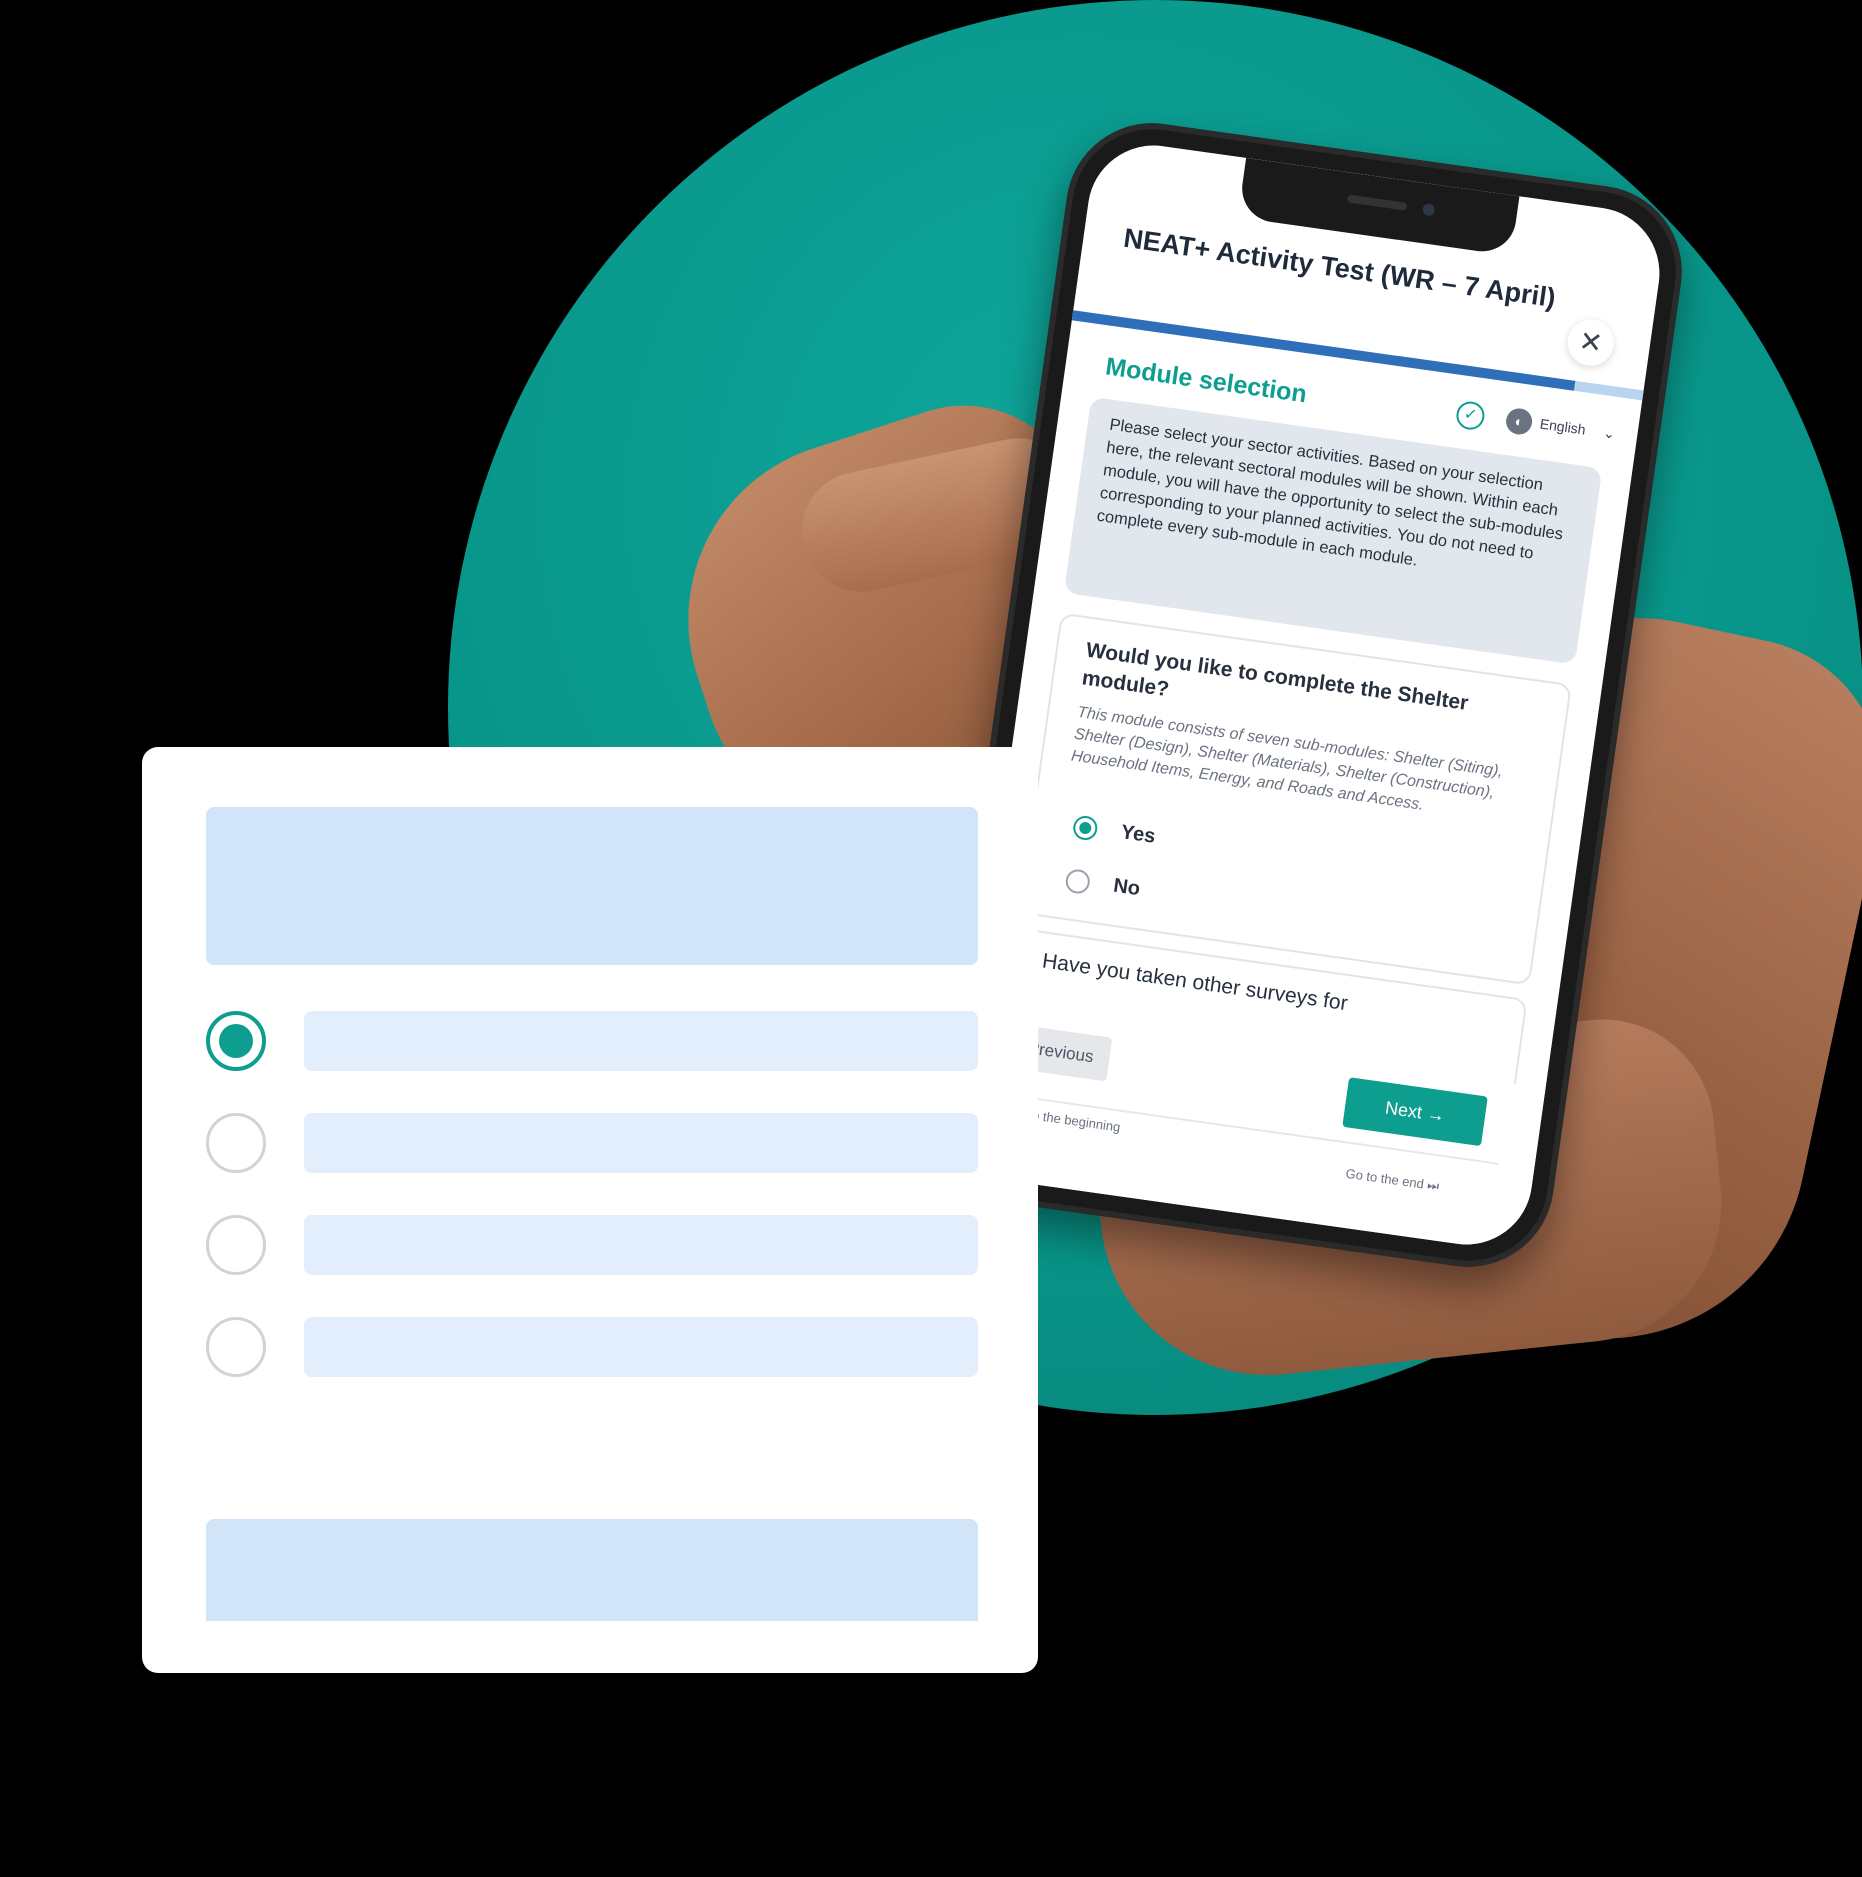 The height and width of the screenshot is (1877, 1862). Describe the element at coordinates (1519, 421) in the screenshot. I see `globe-icon: ◐` at that location.